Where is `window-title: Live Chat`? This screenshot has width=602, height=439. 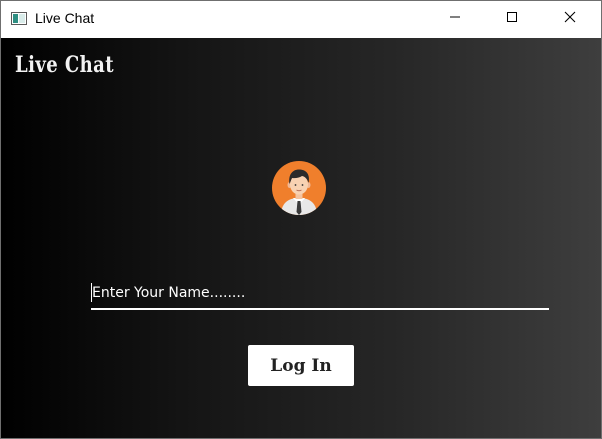
window-title: Live Chat is located at coordinates (65, 18).